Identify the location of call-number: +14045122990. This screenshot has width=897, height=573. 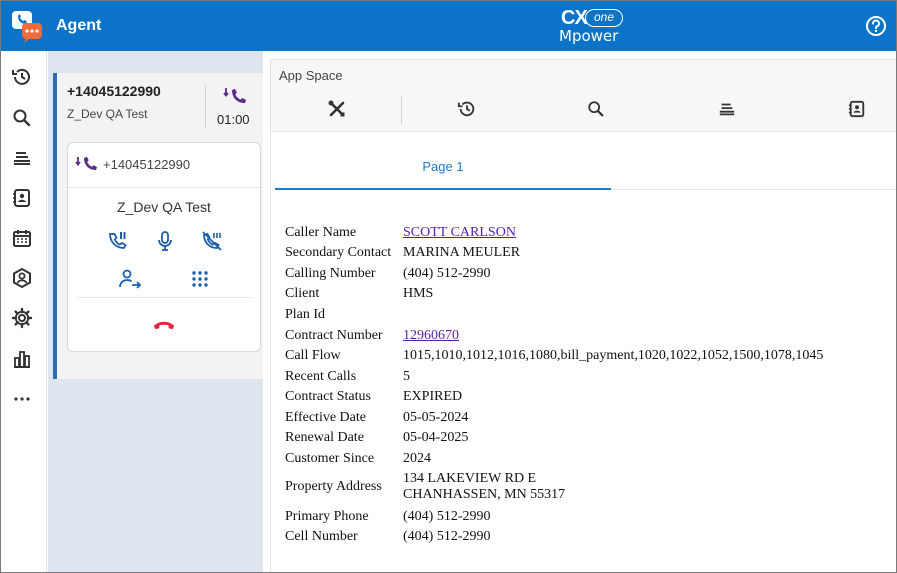
(147, 164).